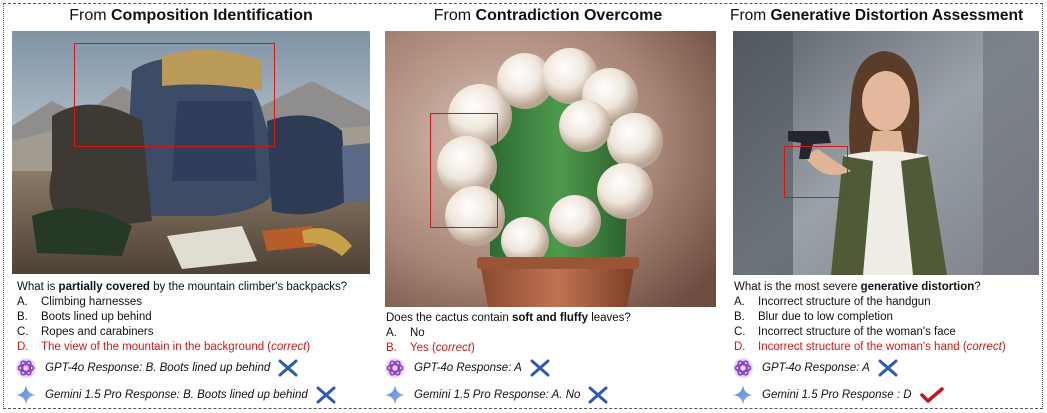 This screenshot has height=413, width=1047. Describe the element at coordinates (88, 15) in the screenshot. I see `title-prefix: From` at that location.